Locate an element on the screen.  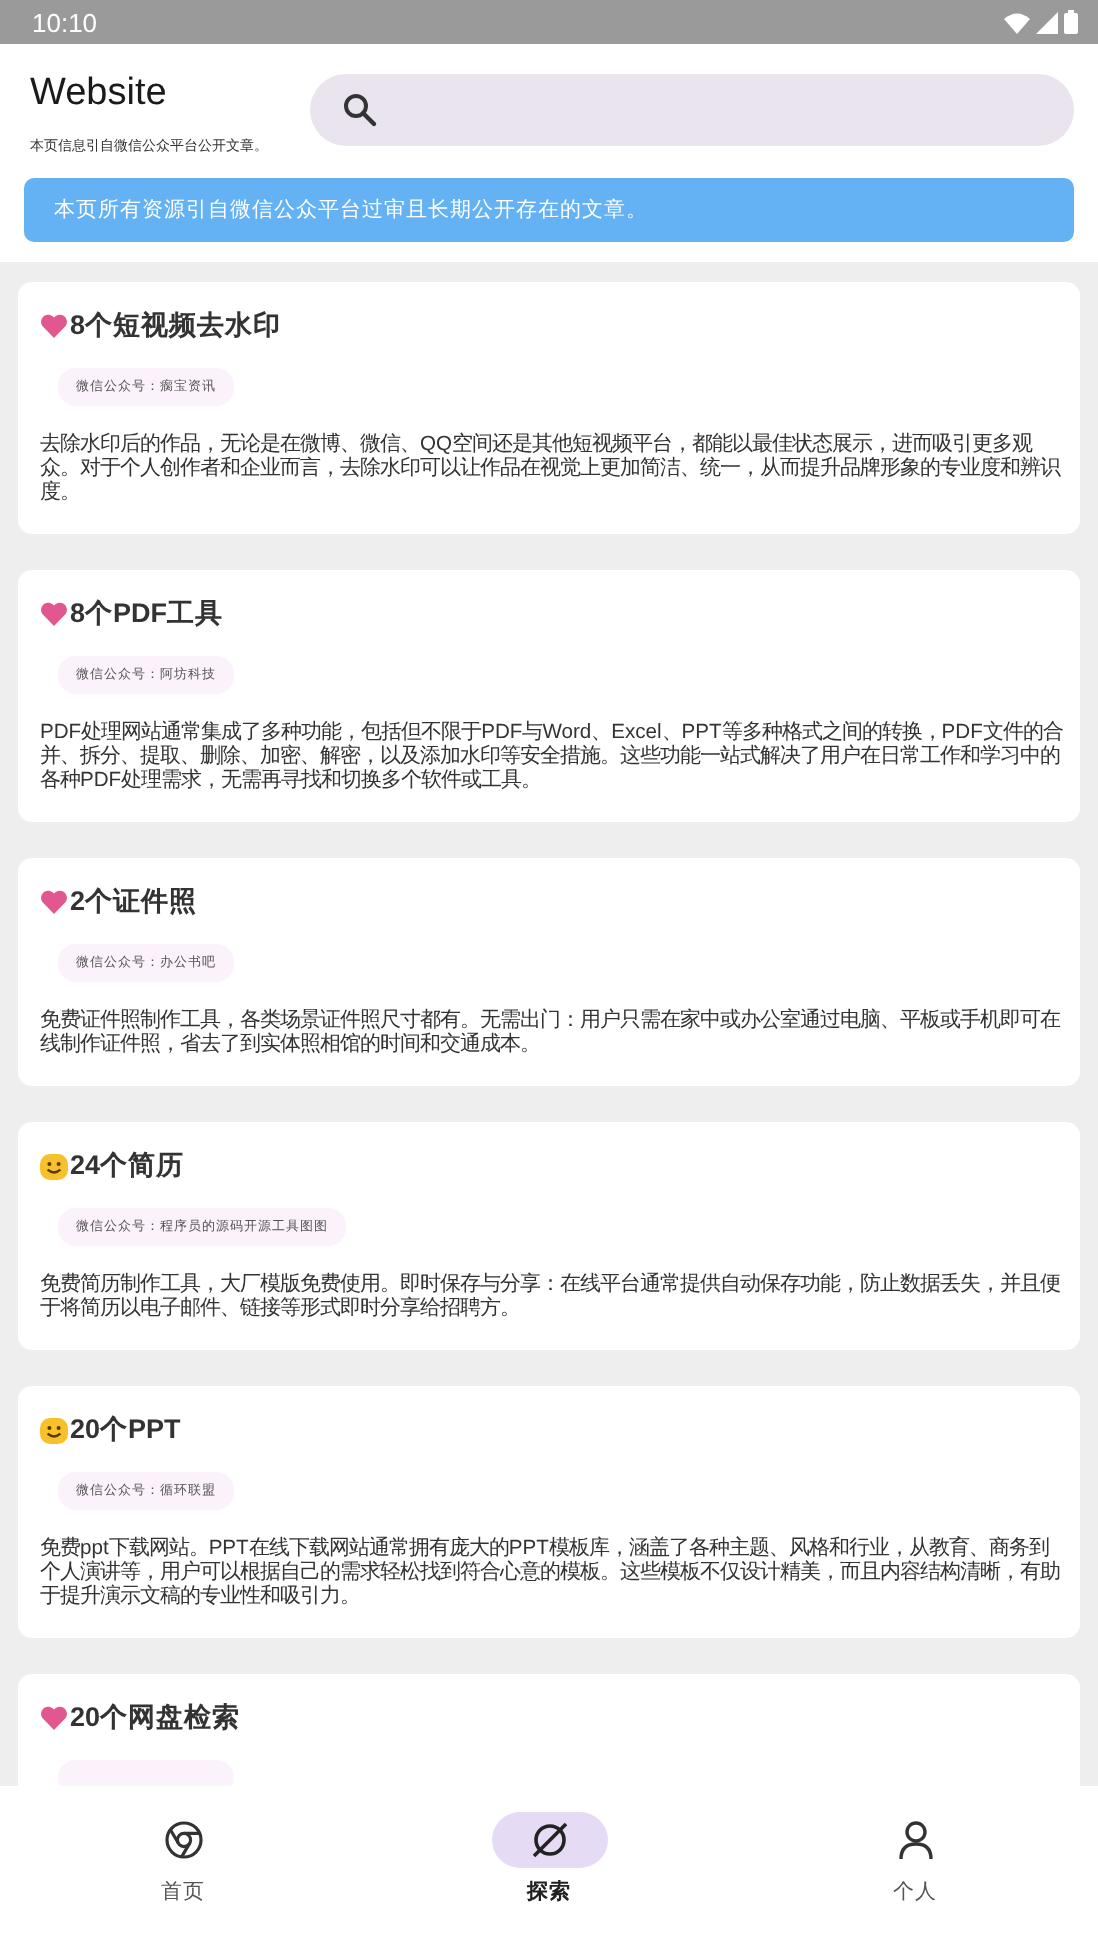
card-title: 20个PPT is located at coordinates (125, 1430).